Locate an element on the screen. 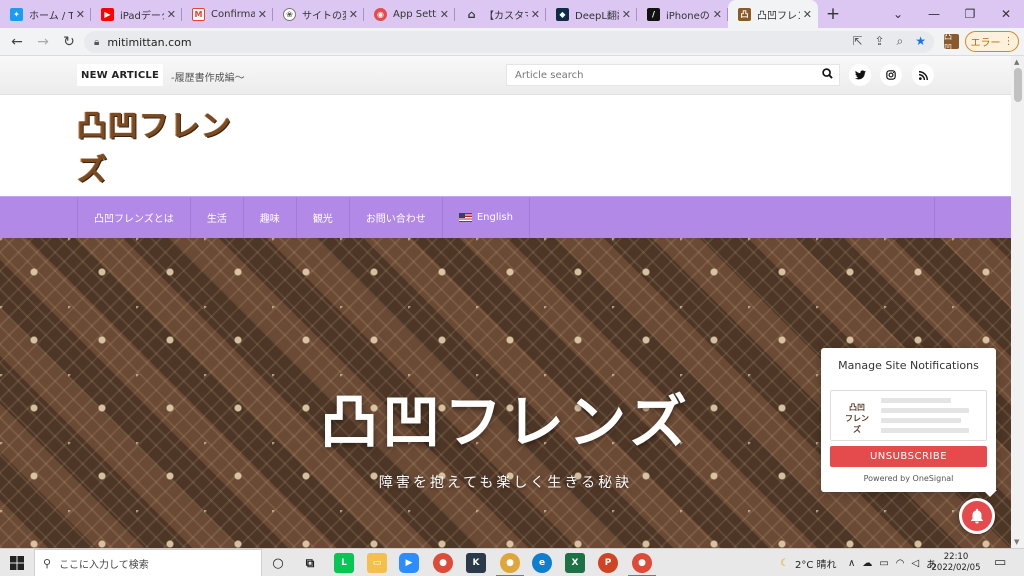  nav-item-life: 生活 is located at coordinates (217, 217).